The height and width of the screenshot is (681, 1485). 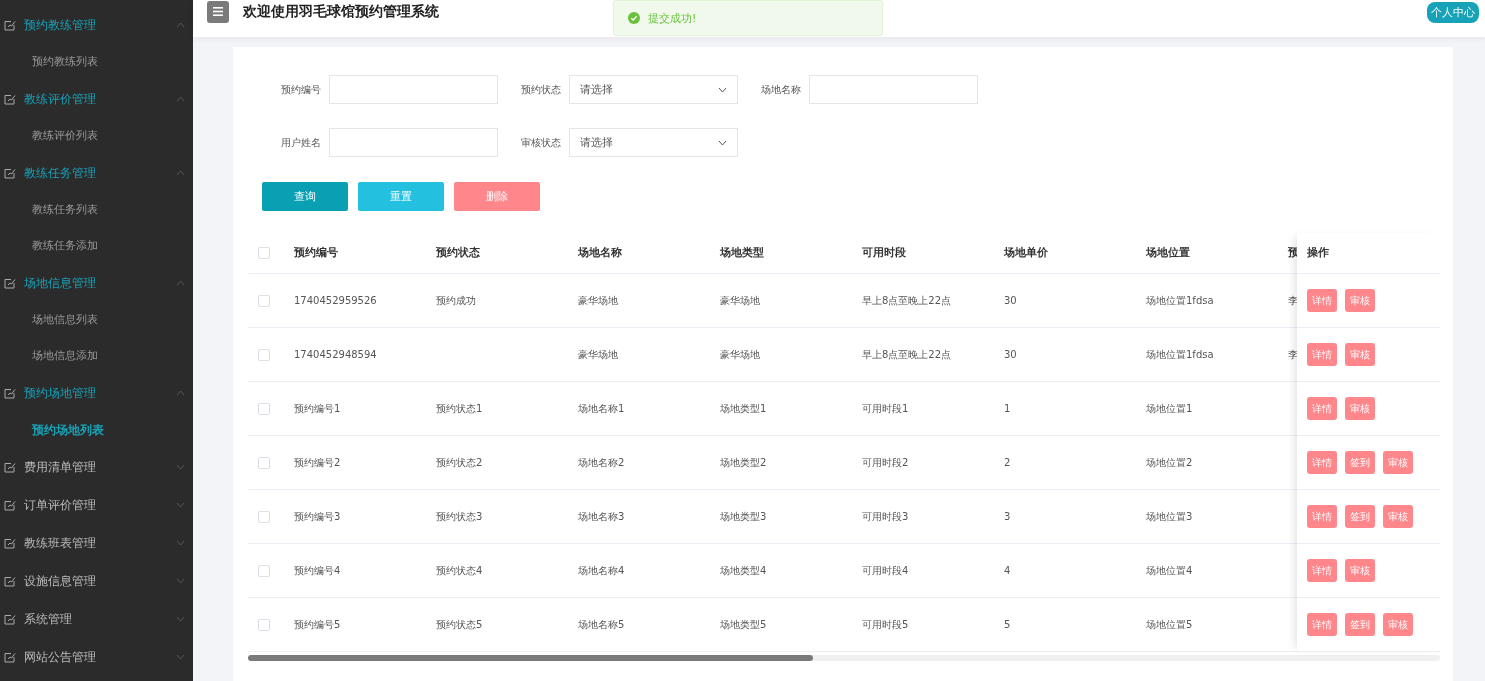 I want to click on table-cell-text: 预约状态1, so click(x=460, y=408).